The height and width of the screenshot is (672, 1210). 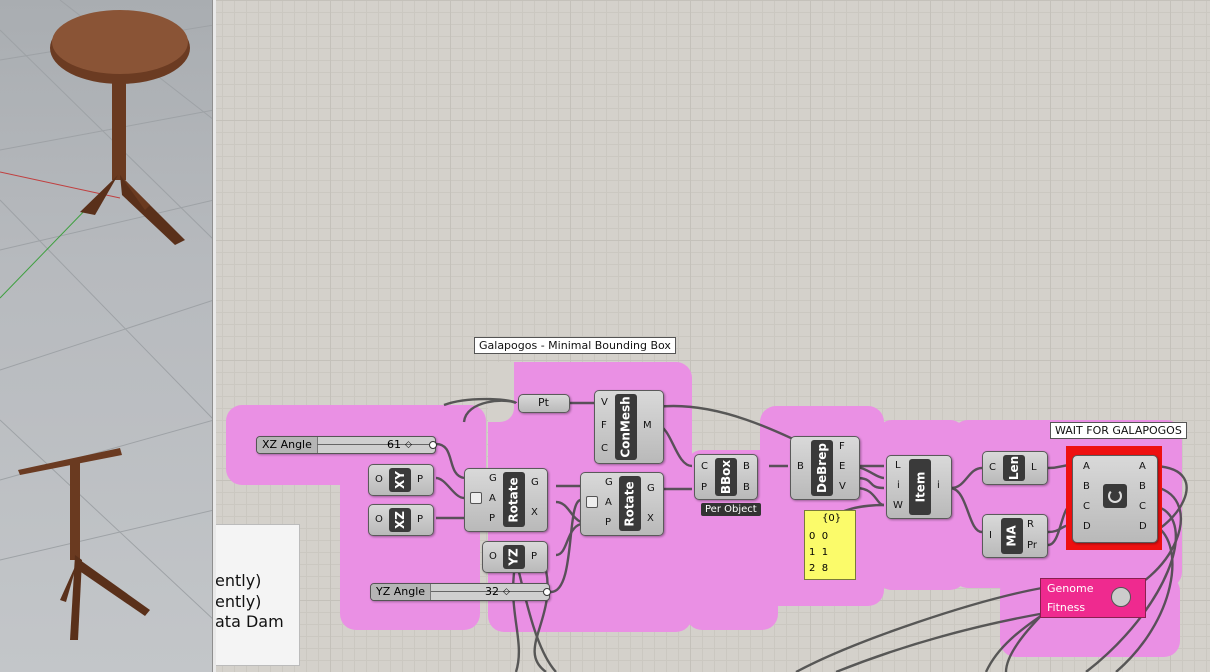 What do you see at coordinates (1143, 526) in the screenshot?
I see `output-pin: D` at bounding box center [1143, 526].